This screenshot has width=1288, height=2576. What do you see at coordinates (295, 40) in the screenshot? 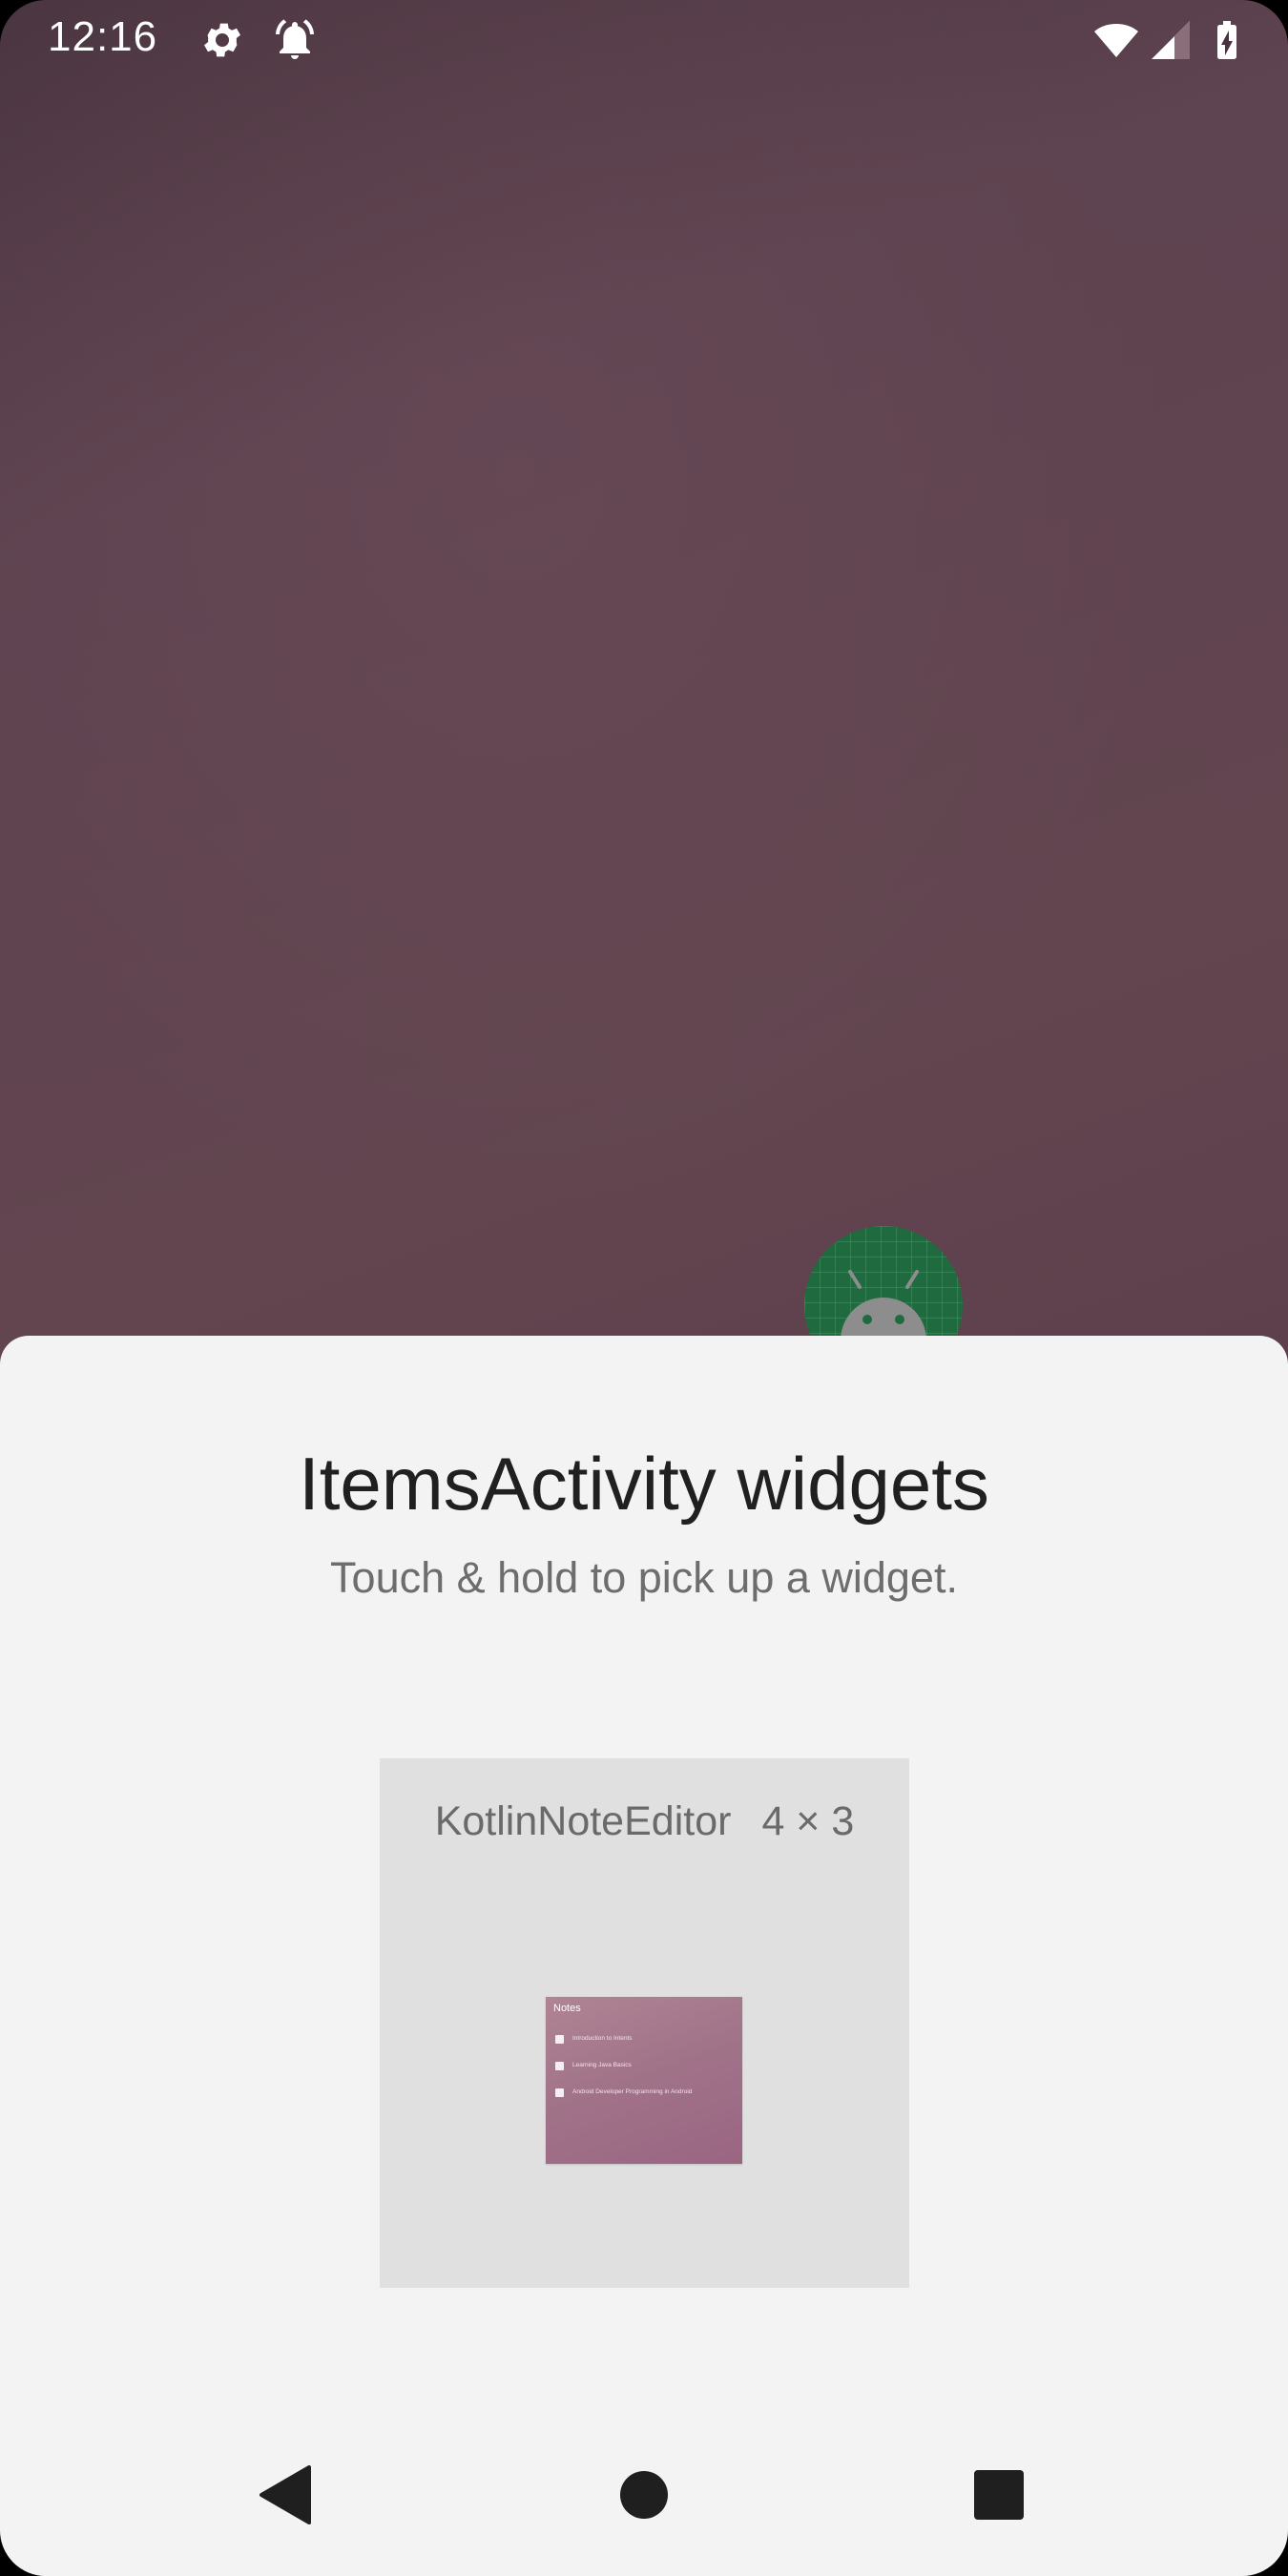
I see `alarm-icon` at bounding box center [295, 40].